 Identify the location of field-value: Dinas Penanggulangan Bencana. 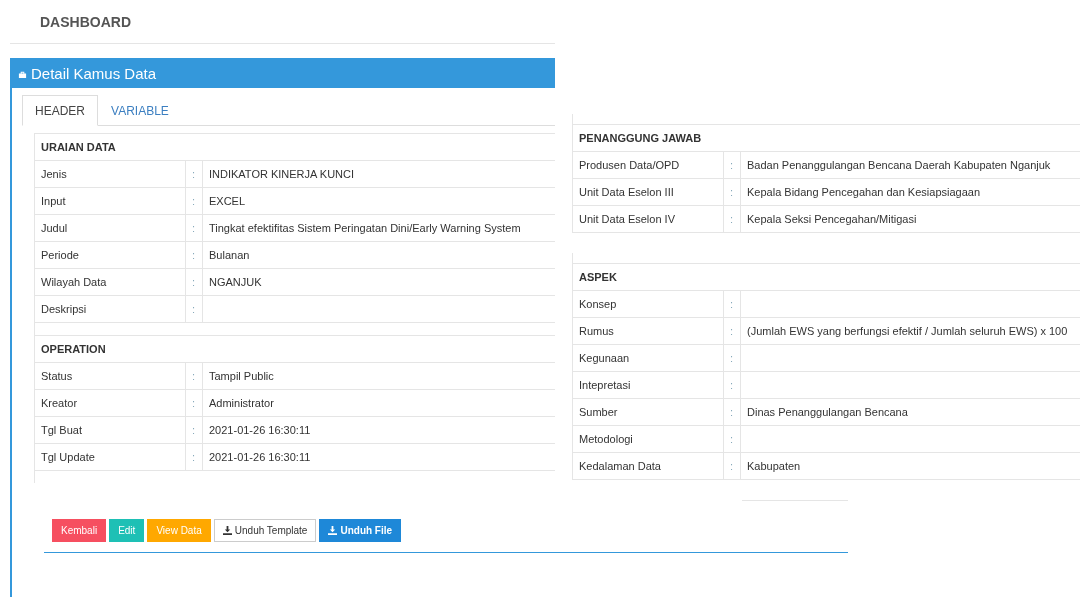
(910, 412).